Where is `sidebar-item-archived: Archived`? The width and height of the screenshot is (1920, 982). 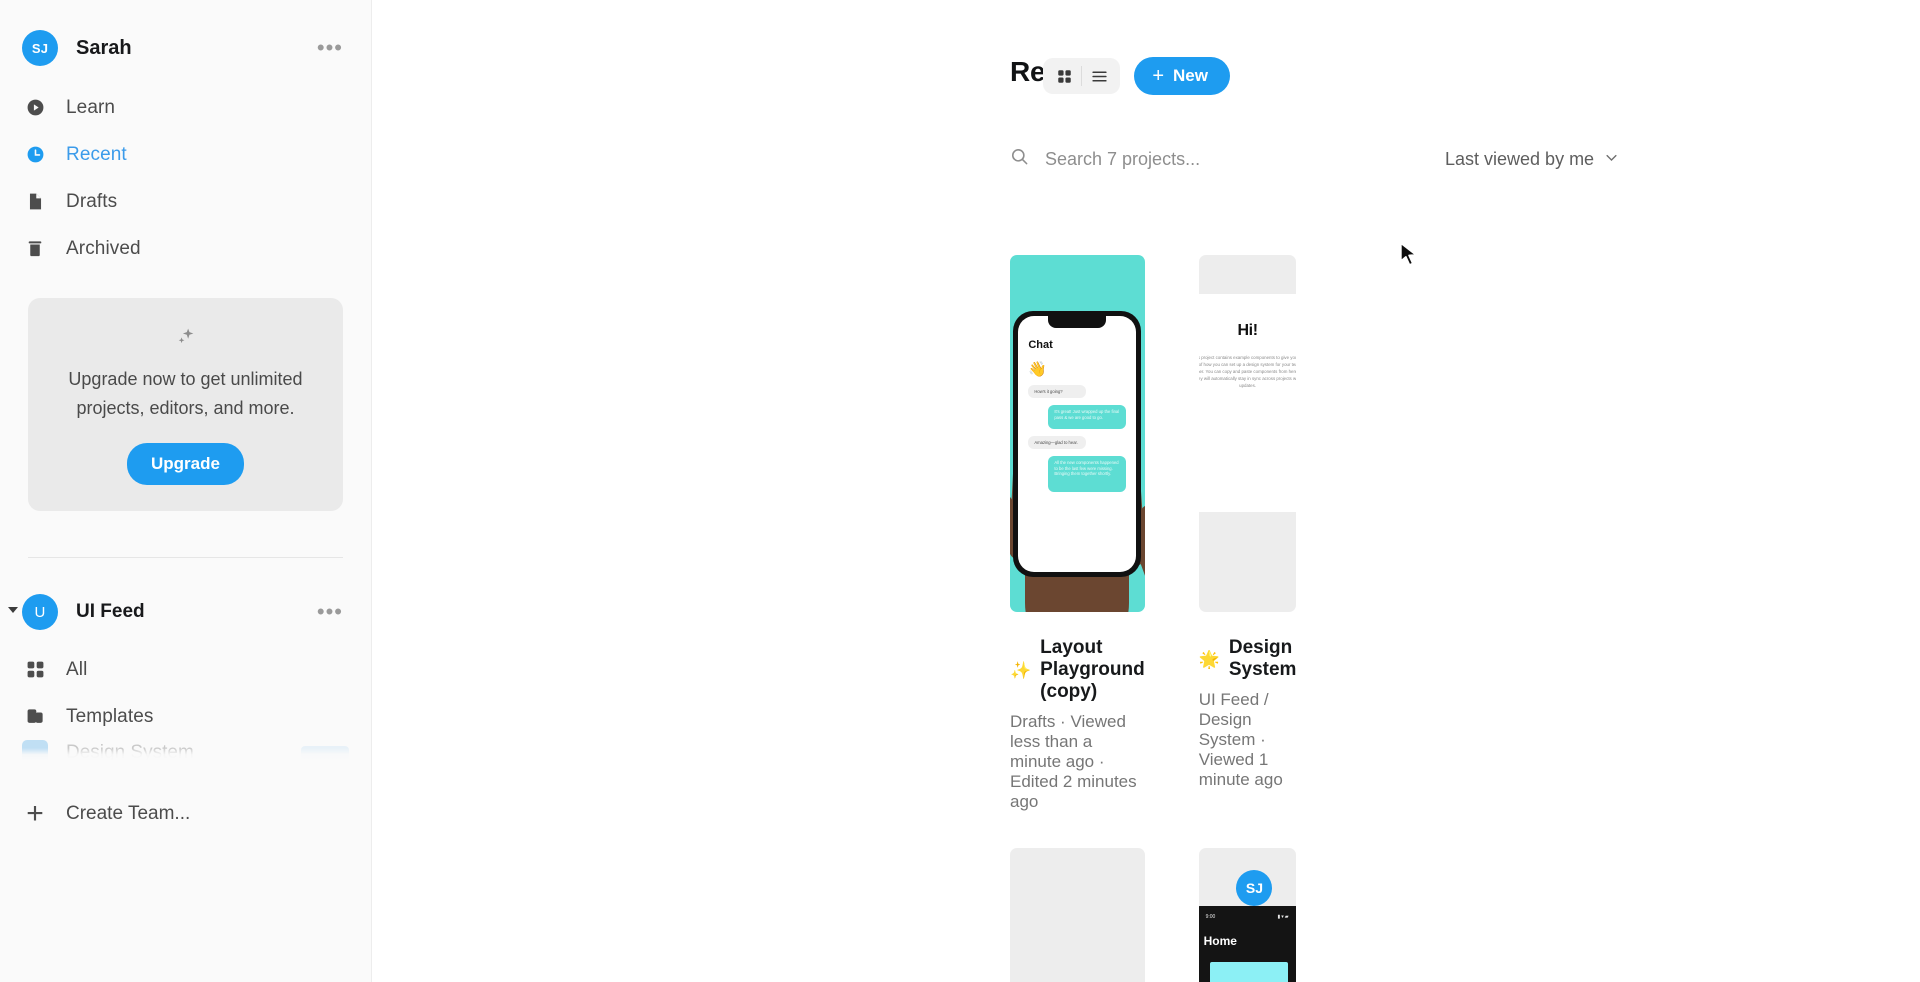
sidebar-item-archived: Archived is located at coordinates (185, 248).